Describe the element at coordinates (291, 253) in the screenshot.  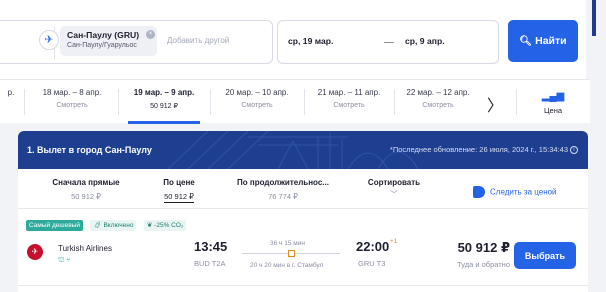
I see `stop-marker` at that location.